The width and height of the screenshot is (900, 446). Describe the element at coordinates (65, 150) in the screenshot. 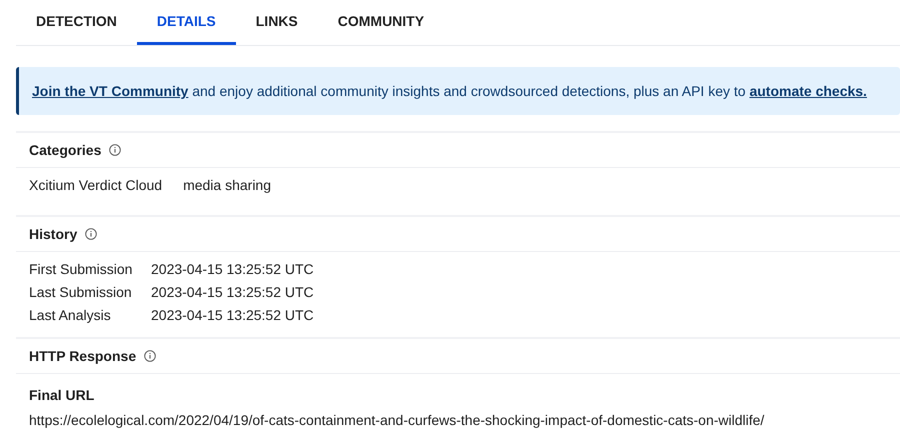

I see `section-title: Categories` at that location.